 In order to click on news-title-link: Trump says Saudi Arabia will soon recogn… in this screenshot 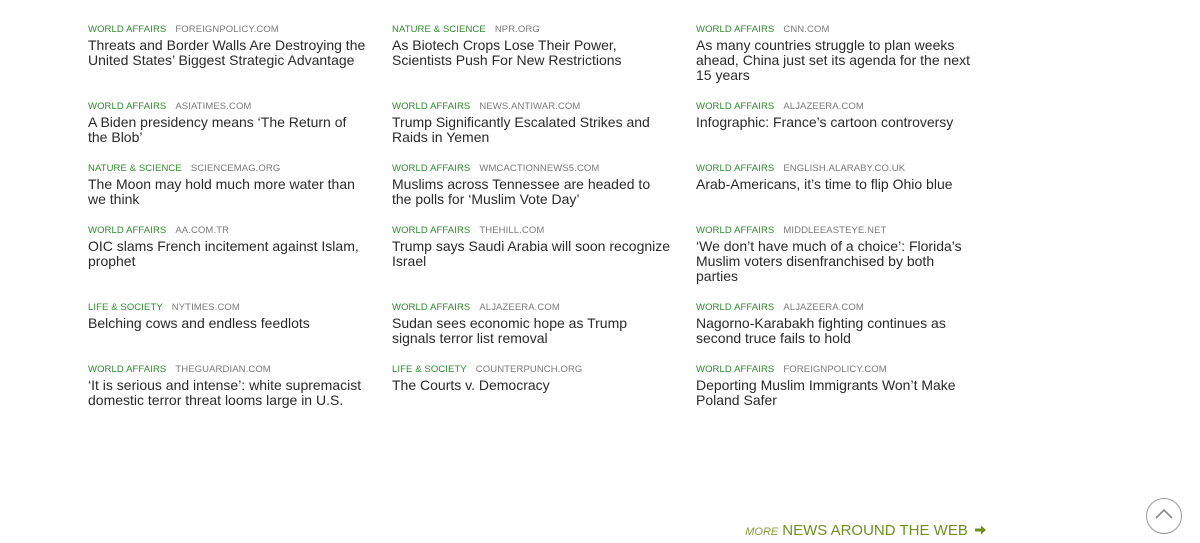, I will do `click(532, 254)`.